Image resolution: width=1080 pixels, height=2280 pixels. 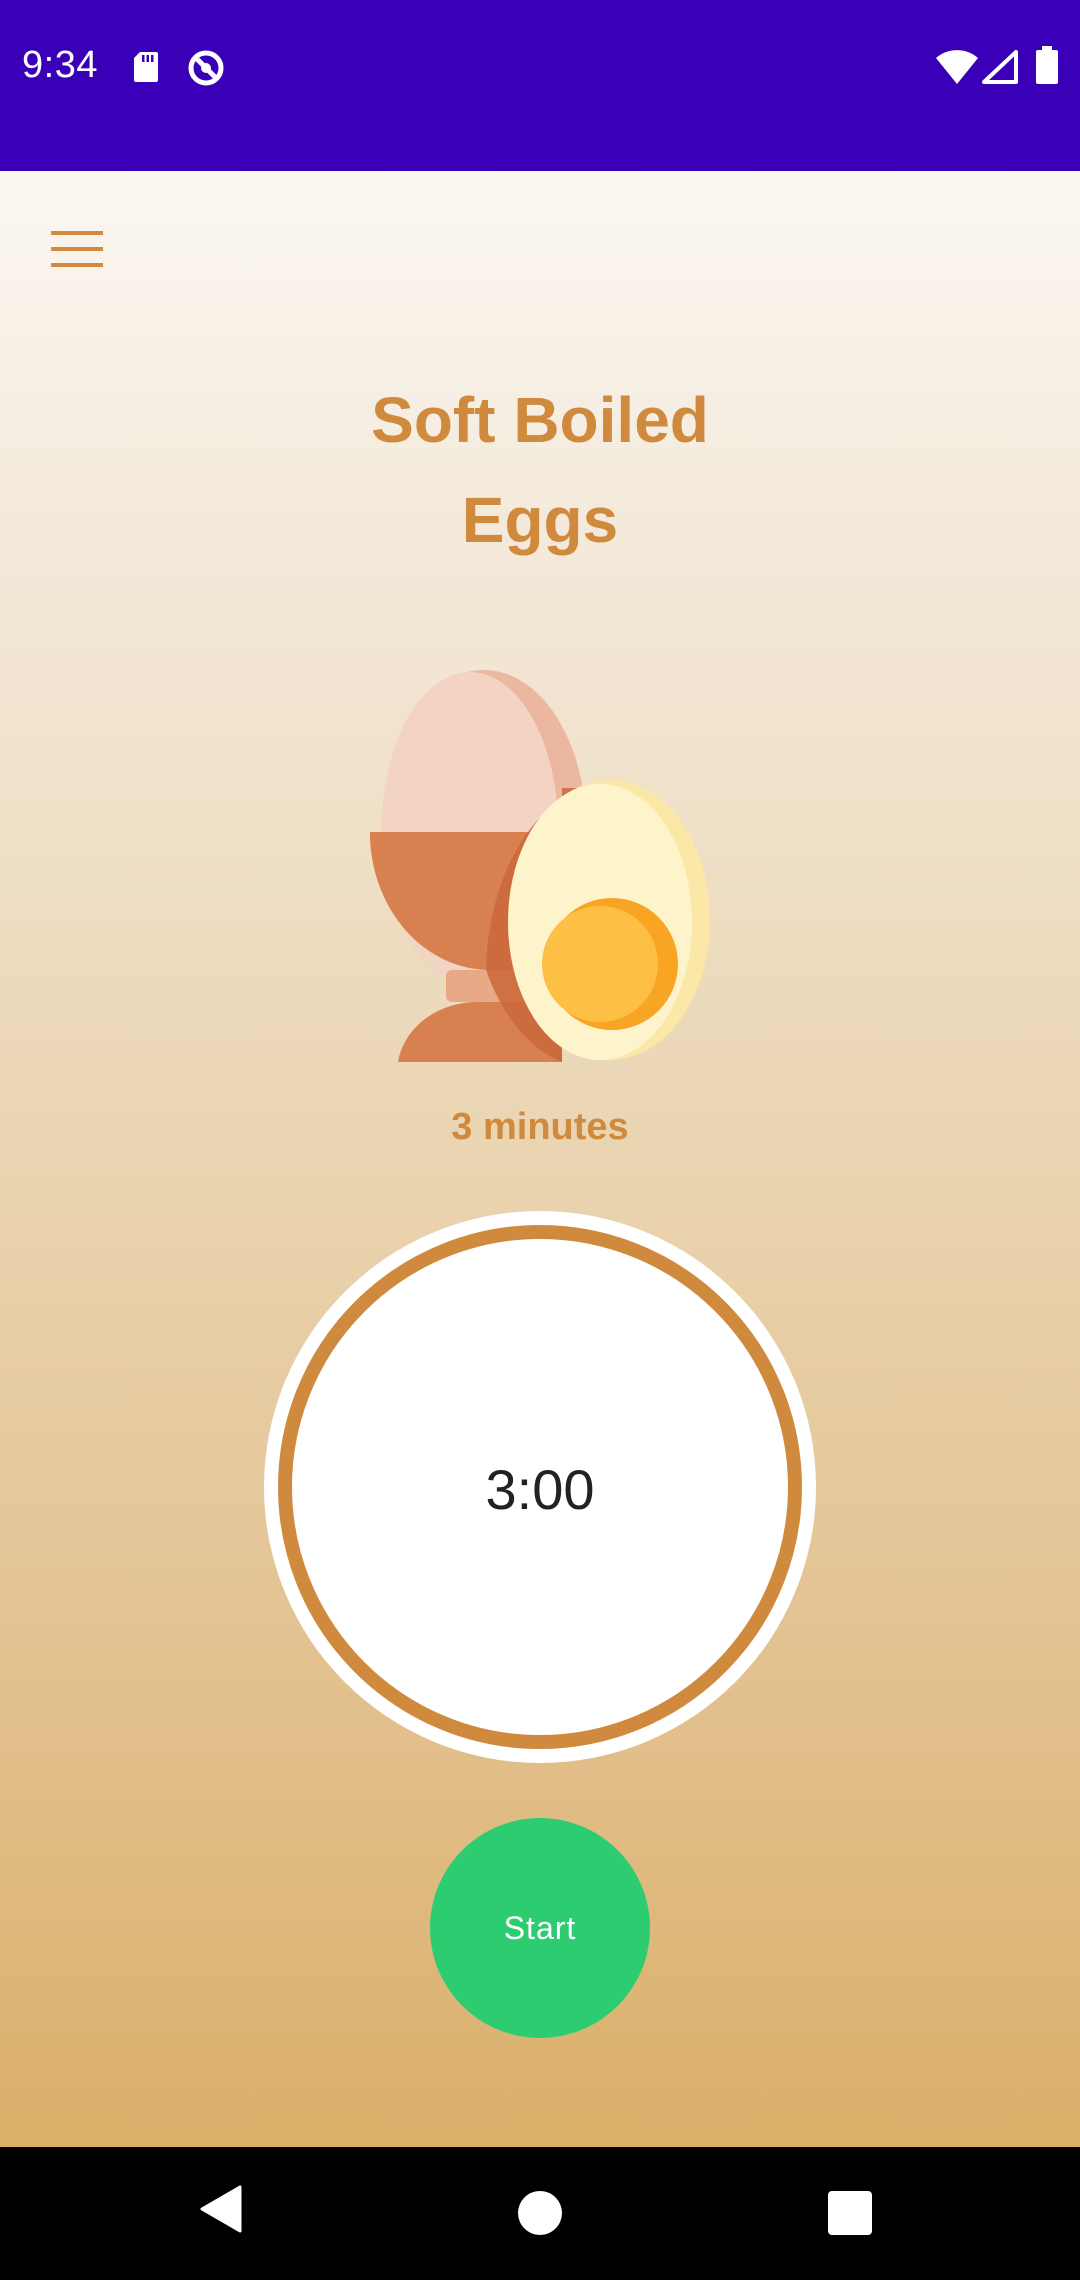 I want to click on status-time: 9:34, so click(x=60, y=65).